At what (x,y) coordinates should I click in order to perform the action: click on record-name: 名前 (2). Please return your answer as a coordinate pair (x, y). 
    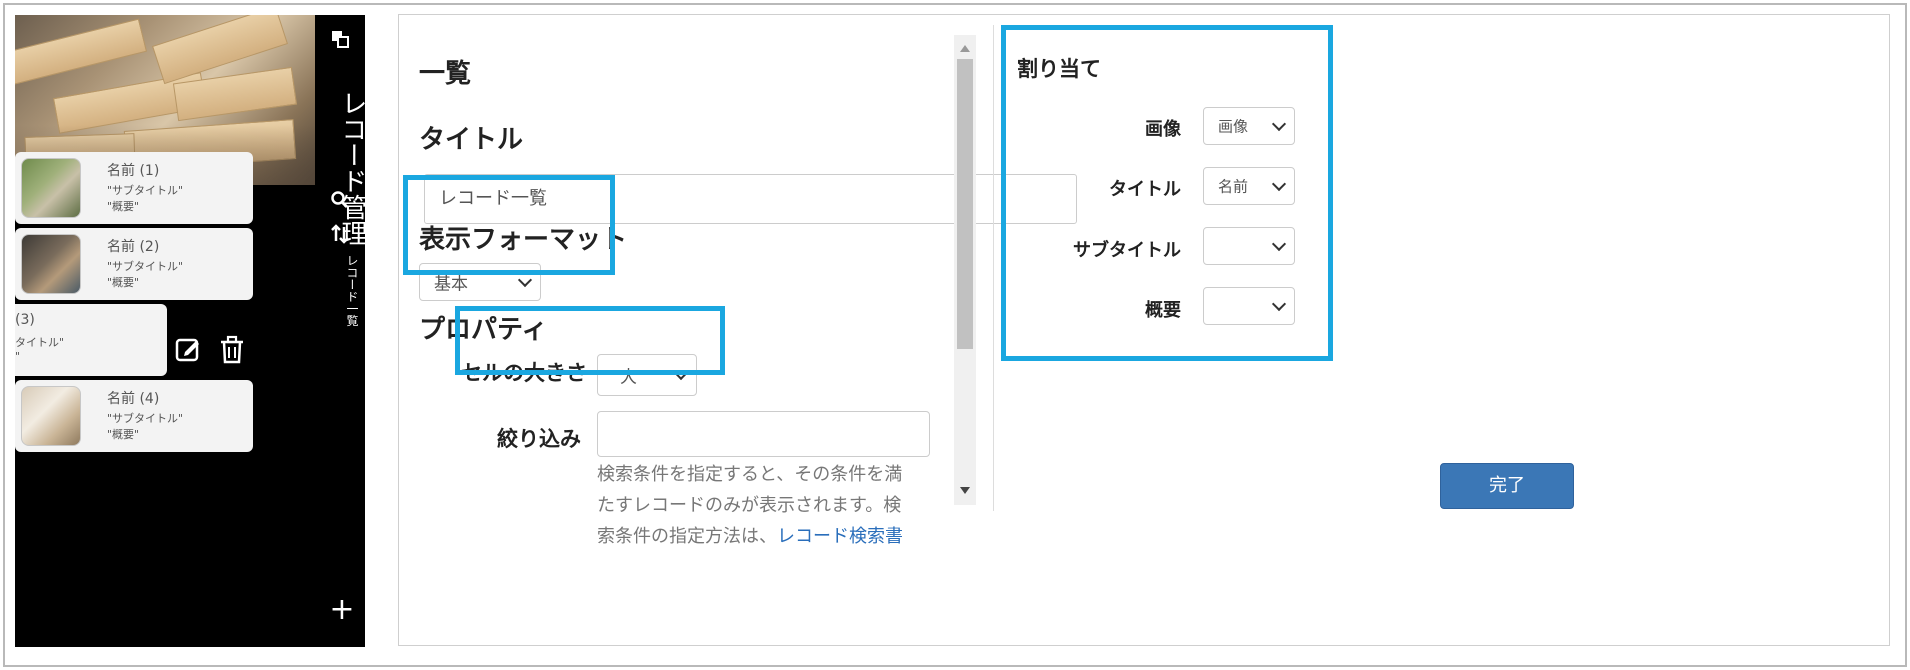
    Looking at the image, I should click on (133, 247).